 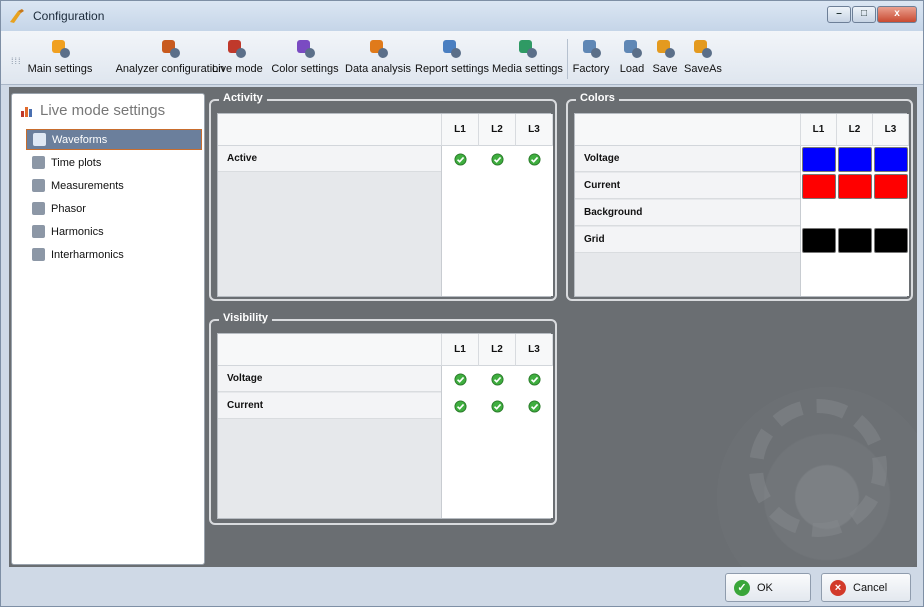 What do you see at coordinates (243, 98) in the screenshot?
I see `activity-title: Activity` at bounding box center [243, 98].